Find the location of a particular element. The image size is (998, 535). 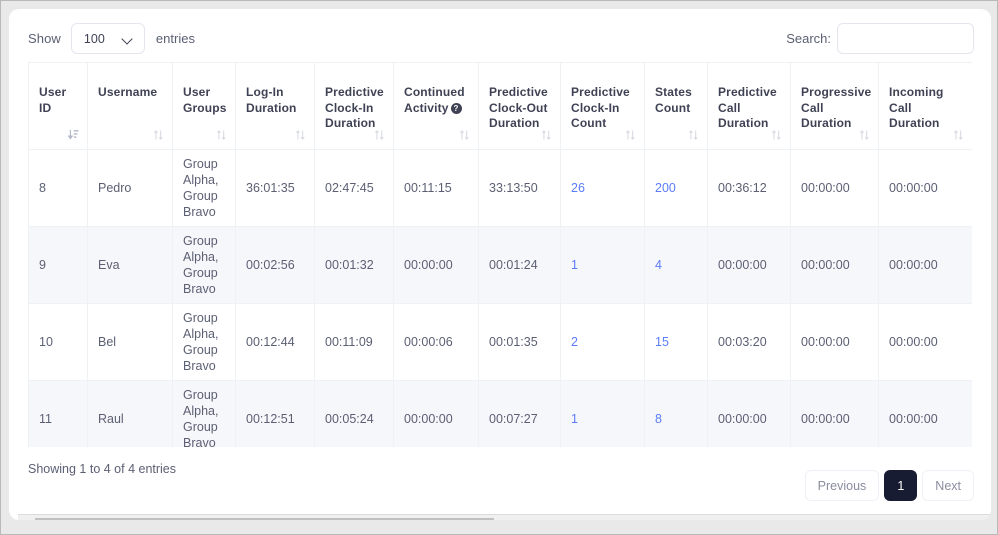

cell-content: 8 is located at coordinates (42, 188).